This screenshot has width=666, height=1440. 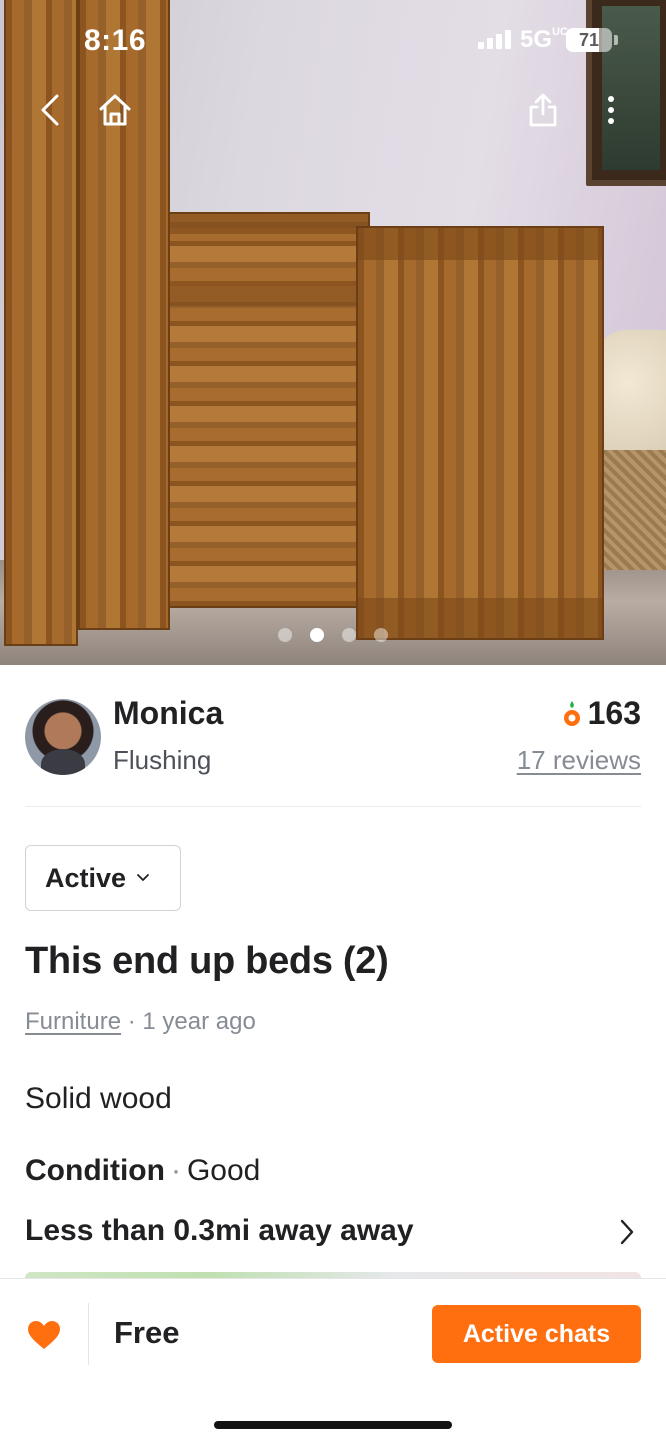 What do you see at coordinates (86, 877) in the screenshot?
I see `status-label: Active` at bounding box center [86, 877].